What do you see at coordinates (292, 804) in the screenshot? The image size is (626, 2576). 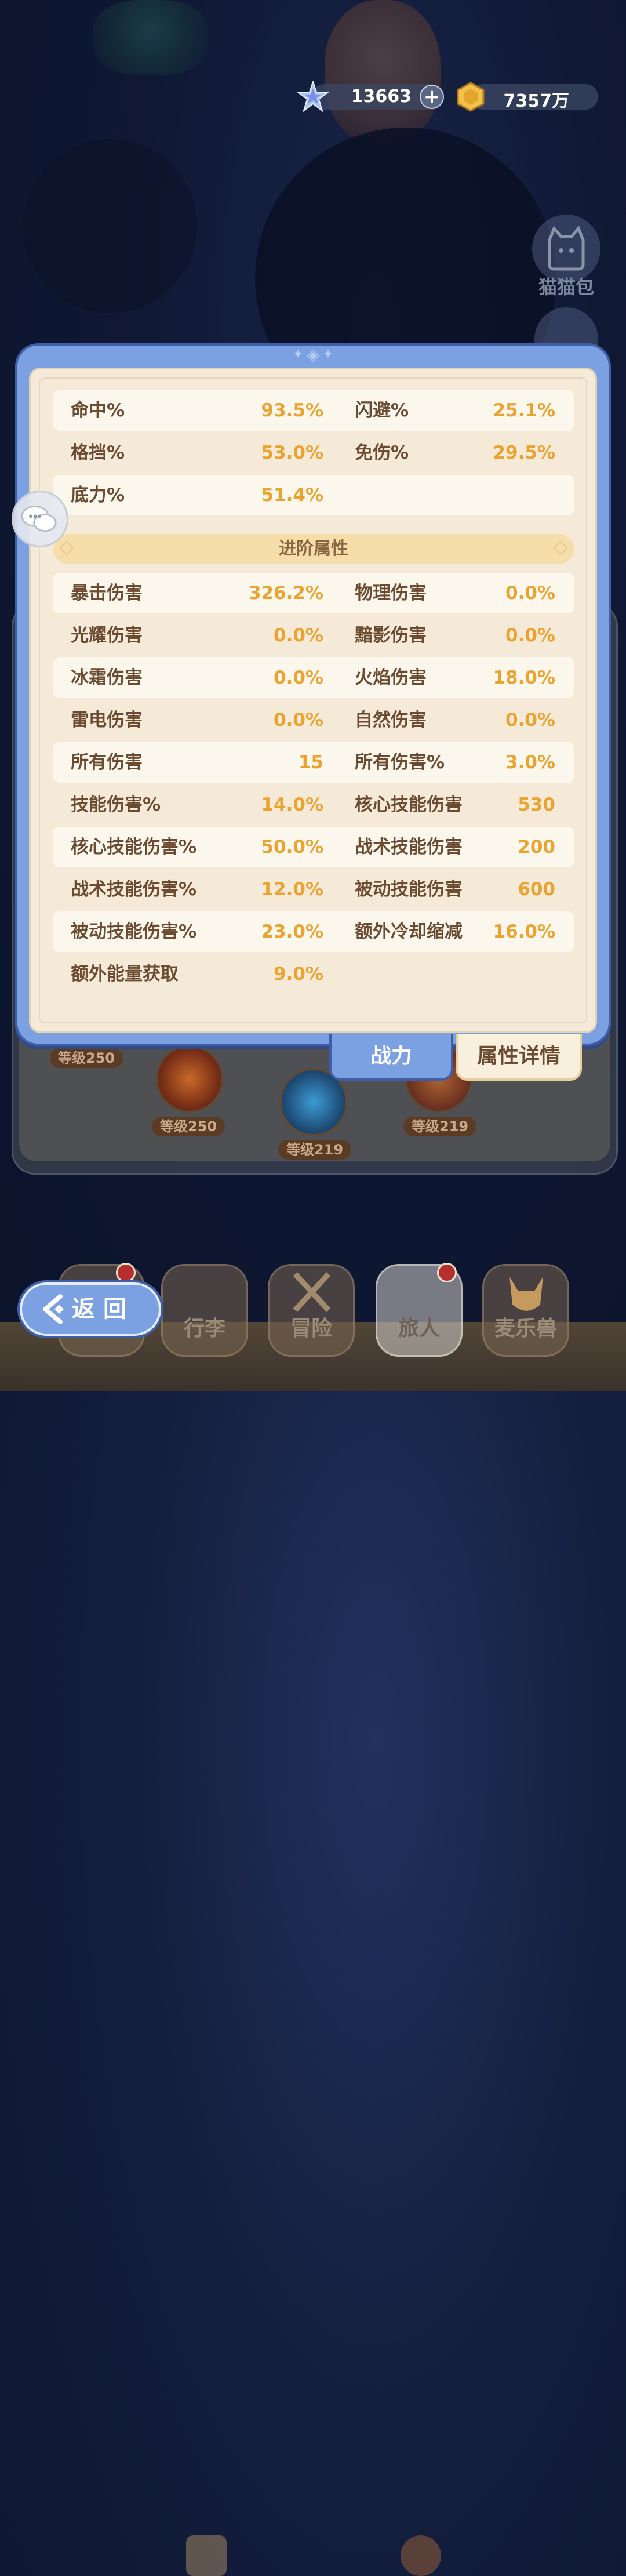 I see `stat-value: 14.0%` at bounding box center [292, 804].